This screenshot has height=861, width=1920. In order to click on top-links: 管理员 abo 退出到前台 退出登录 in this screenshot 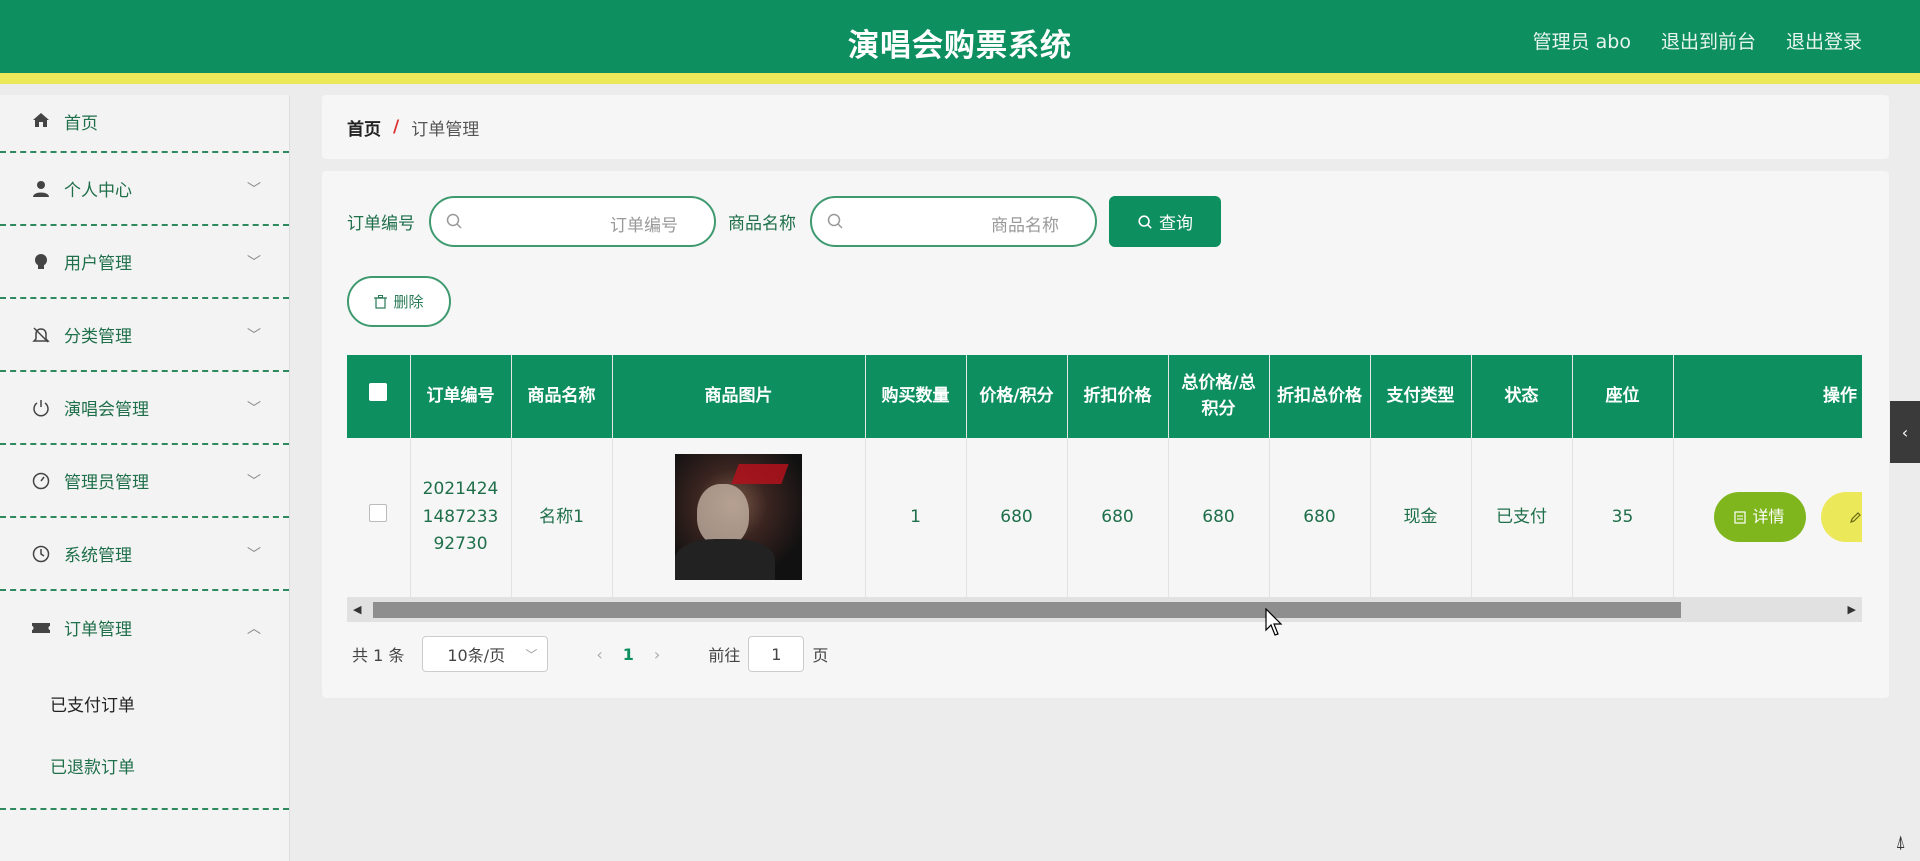, I will do `click(1697, 40)`.